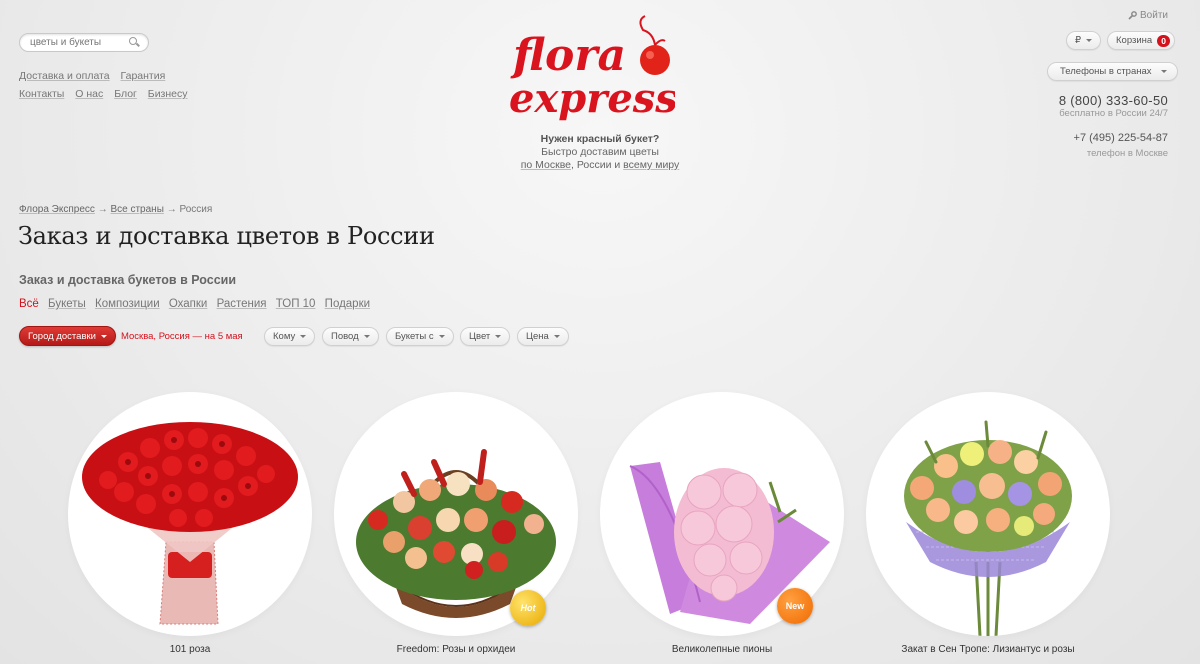 This screenshot has height=664, width=1200. I want to click on product-card: Закат в Сен Тропе: Лизиантус и розы, so click(988, 528).